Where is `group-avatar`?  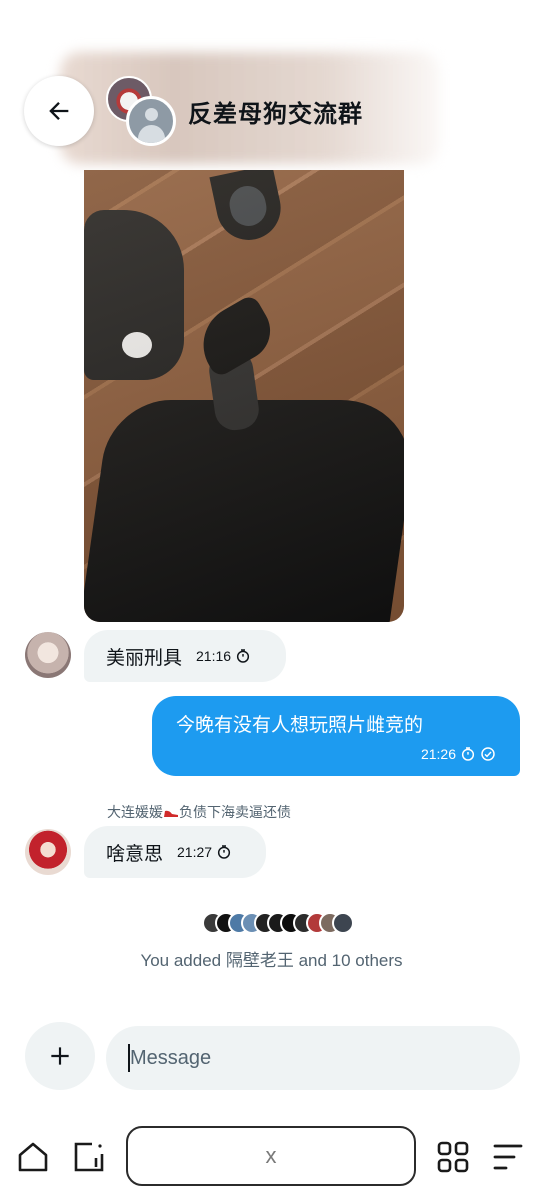
group-avatar is located at coordinates (151, 121).